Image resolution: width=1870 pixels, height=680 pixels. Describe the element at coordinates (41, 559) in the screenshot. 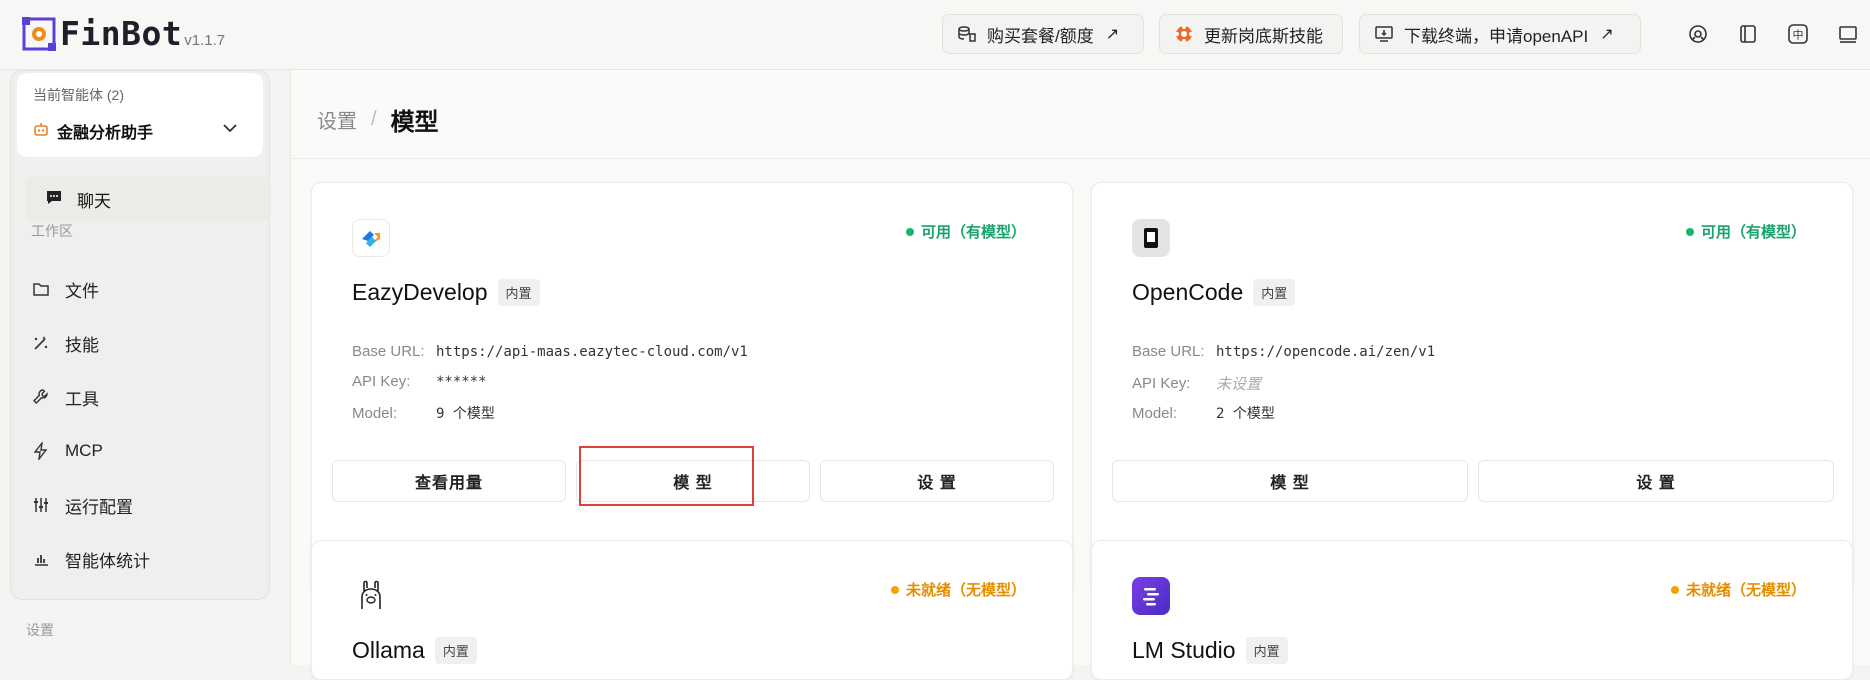

I see `bar-chart-icon` at that location.